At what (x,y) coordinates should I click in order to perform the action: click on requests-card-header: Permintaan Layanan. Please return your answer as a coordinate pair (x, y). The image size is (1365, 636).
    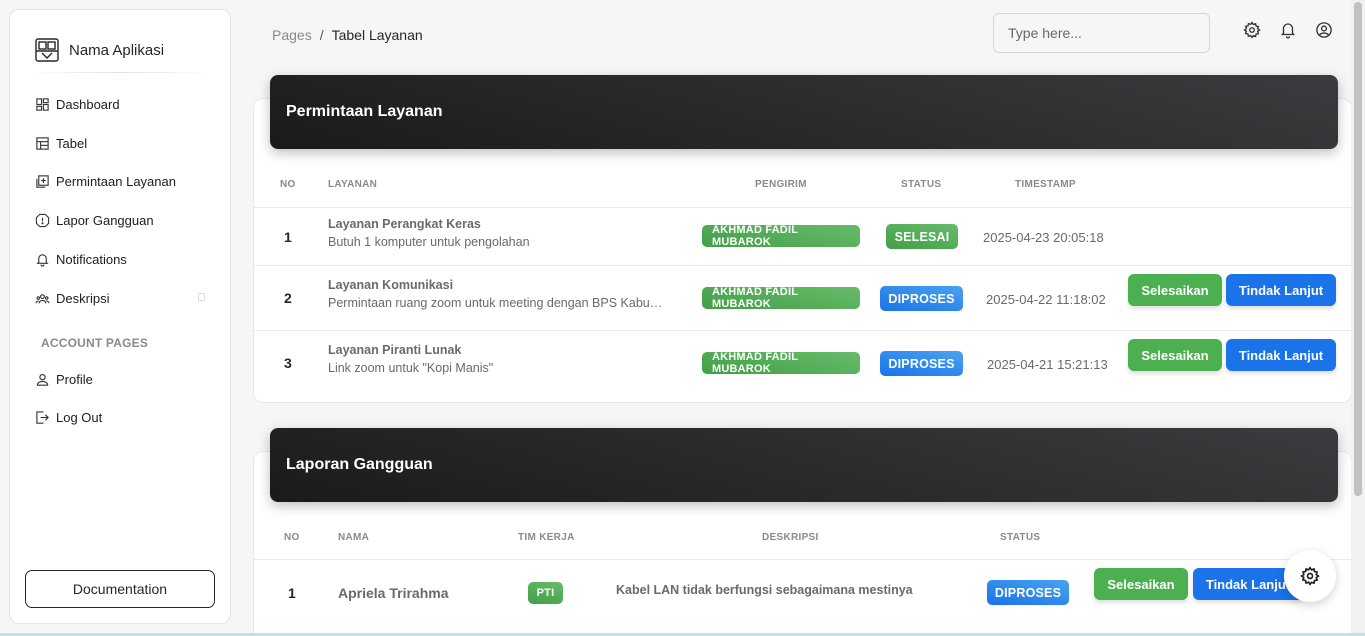
    Looking at the image, I should click on (804, 112).